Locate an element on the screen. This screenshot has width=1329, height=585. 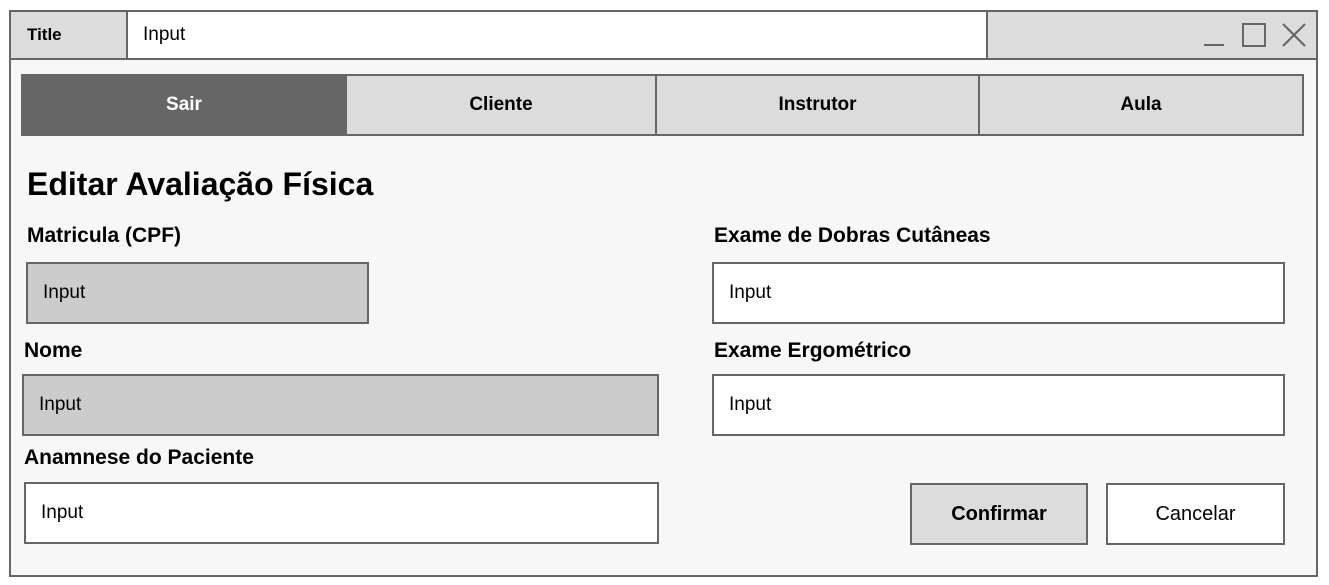
title-bar: Title Input is located at coordinates (663, 36).